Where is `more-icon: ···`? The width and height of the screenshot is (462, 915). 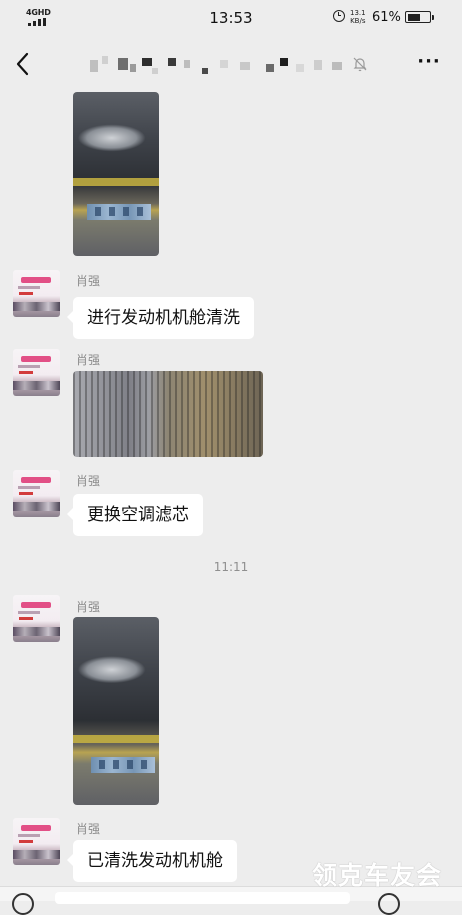
more-icon: ··· is located at coordinates (429, 61).